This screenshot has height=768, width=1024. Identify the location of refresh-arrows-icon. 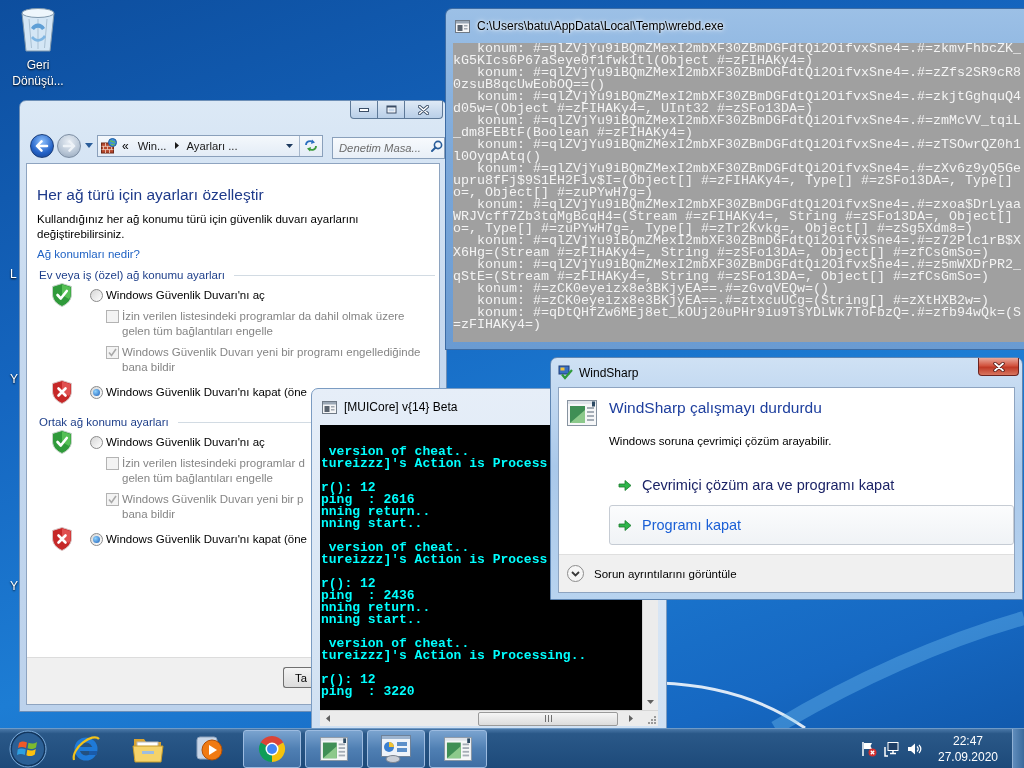
(311, 145).